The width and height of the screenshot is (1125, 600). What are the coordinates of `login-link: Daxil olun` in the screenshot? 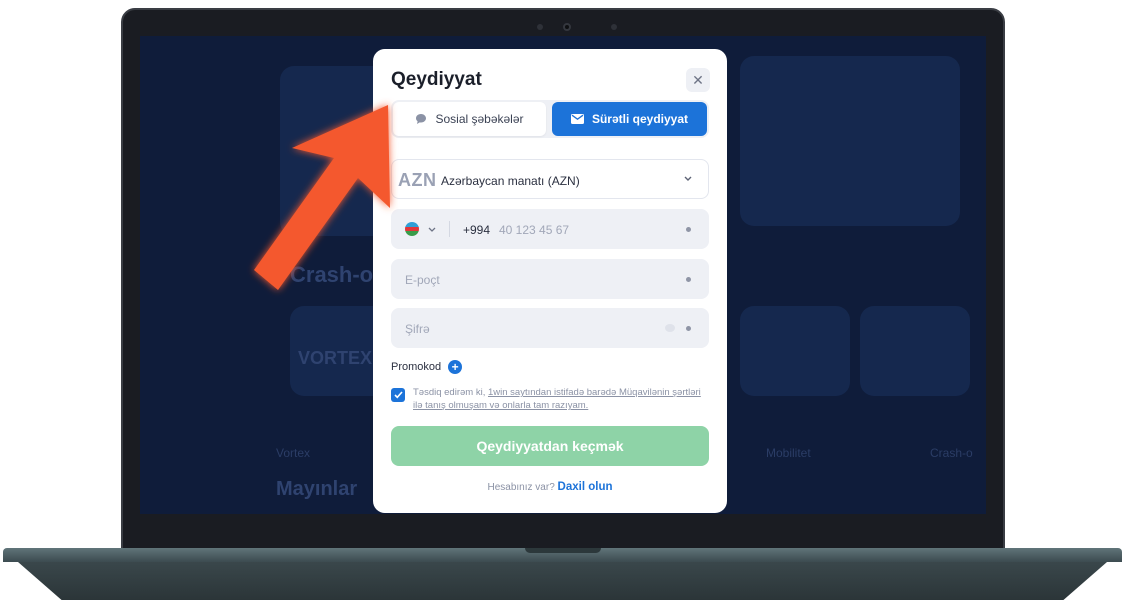 It's located at (585, 487).